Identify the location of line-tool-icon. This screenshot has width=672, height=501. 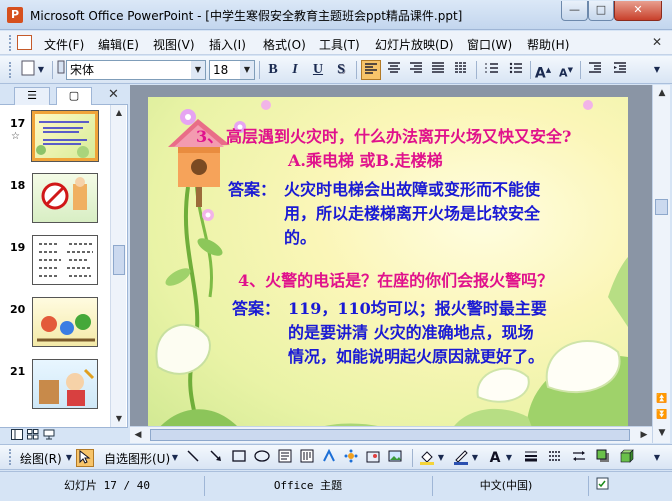
(193, 458).